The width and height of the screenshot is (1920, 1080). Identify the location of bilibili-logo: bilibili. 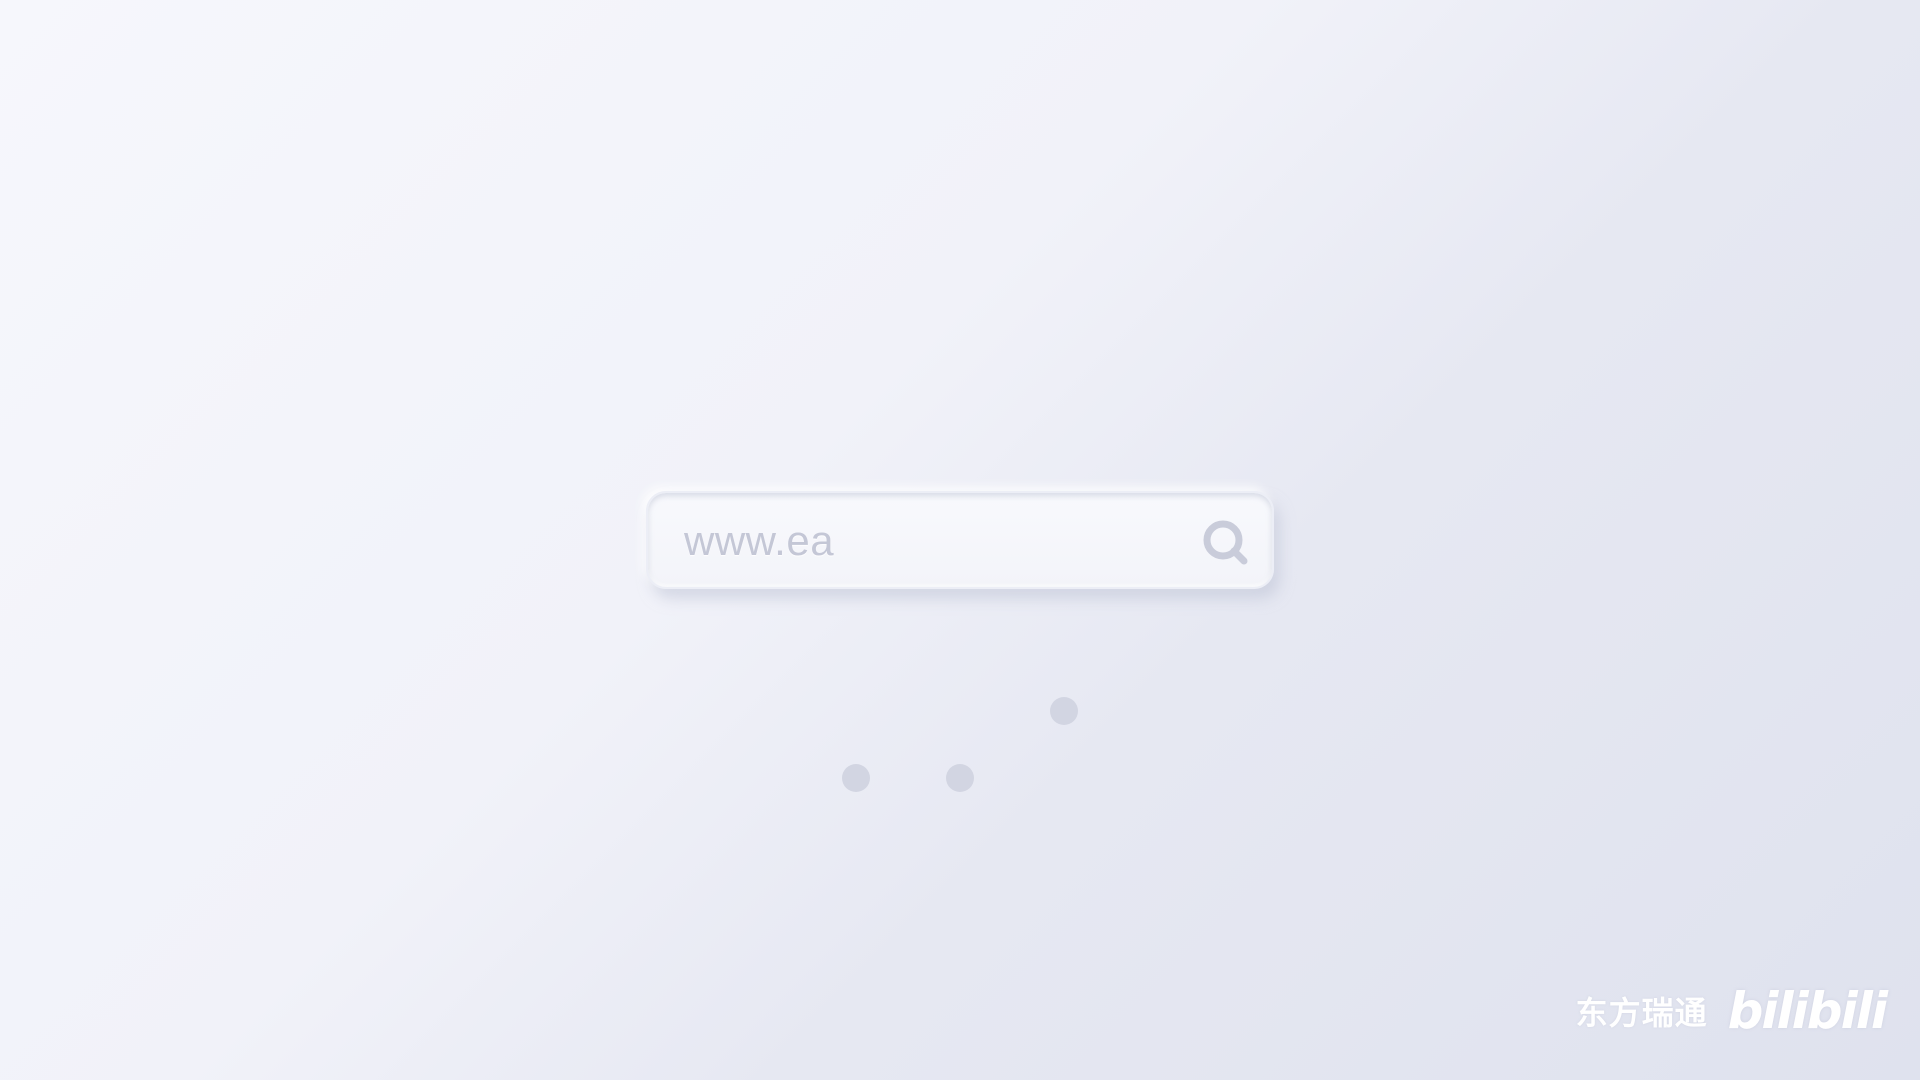
(1807, 1011).